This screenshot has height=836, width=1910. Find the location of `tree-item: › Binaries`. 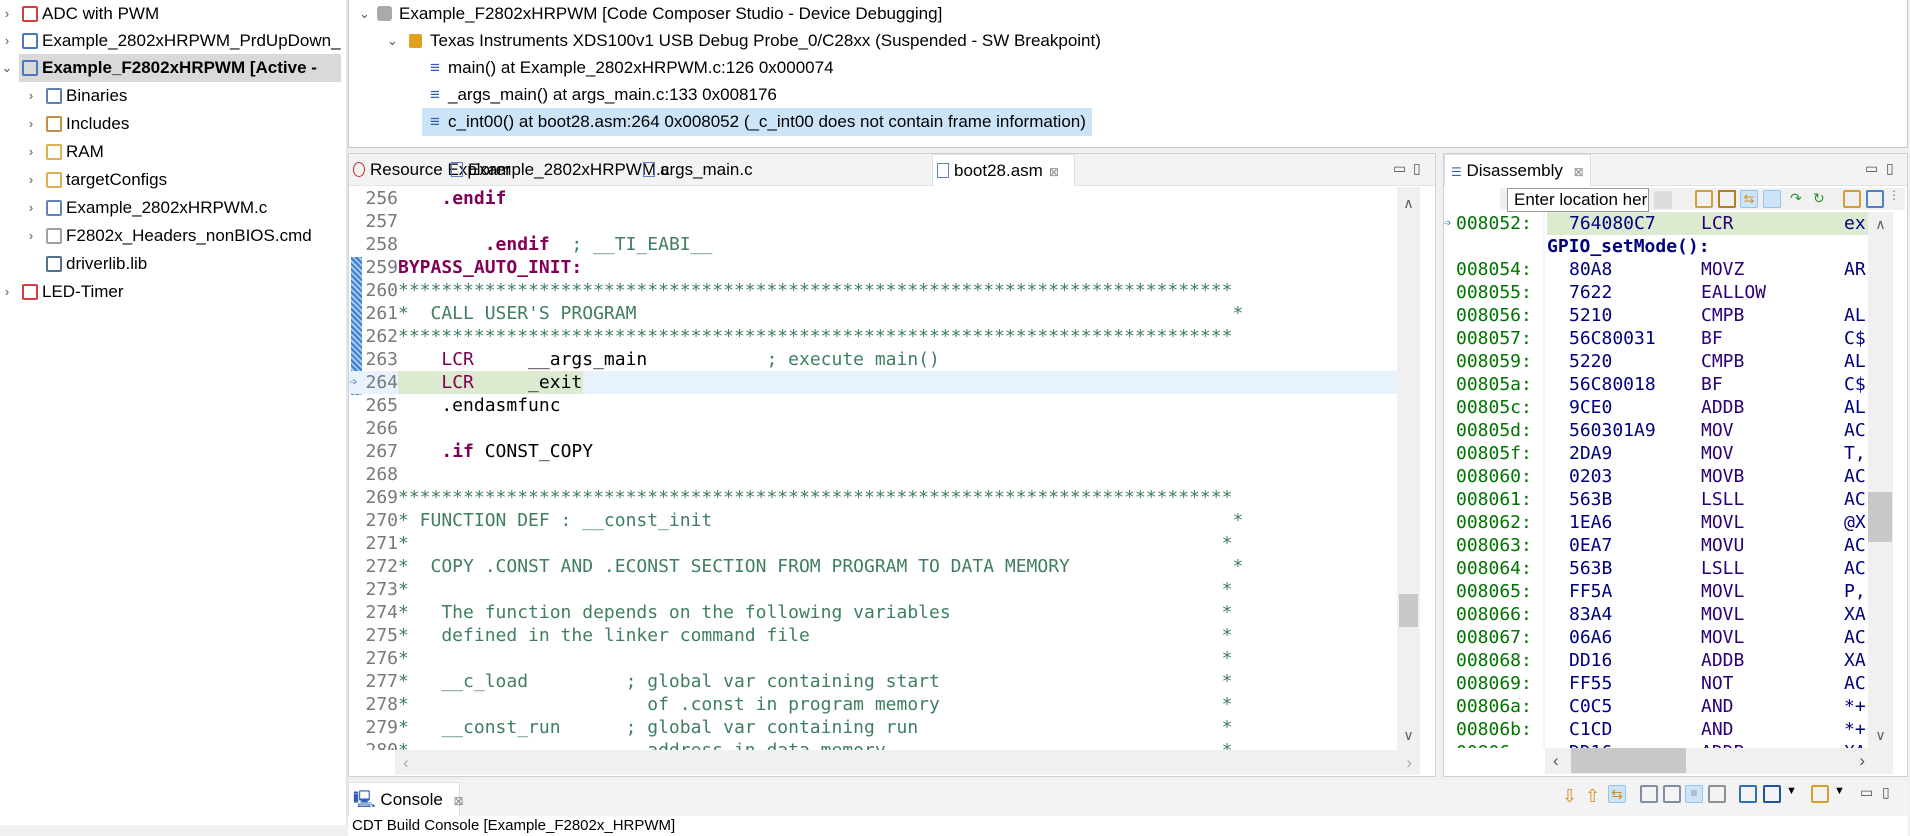

tree-item: › Binaries is located at coordinates (173, 96).